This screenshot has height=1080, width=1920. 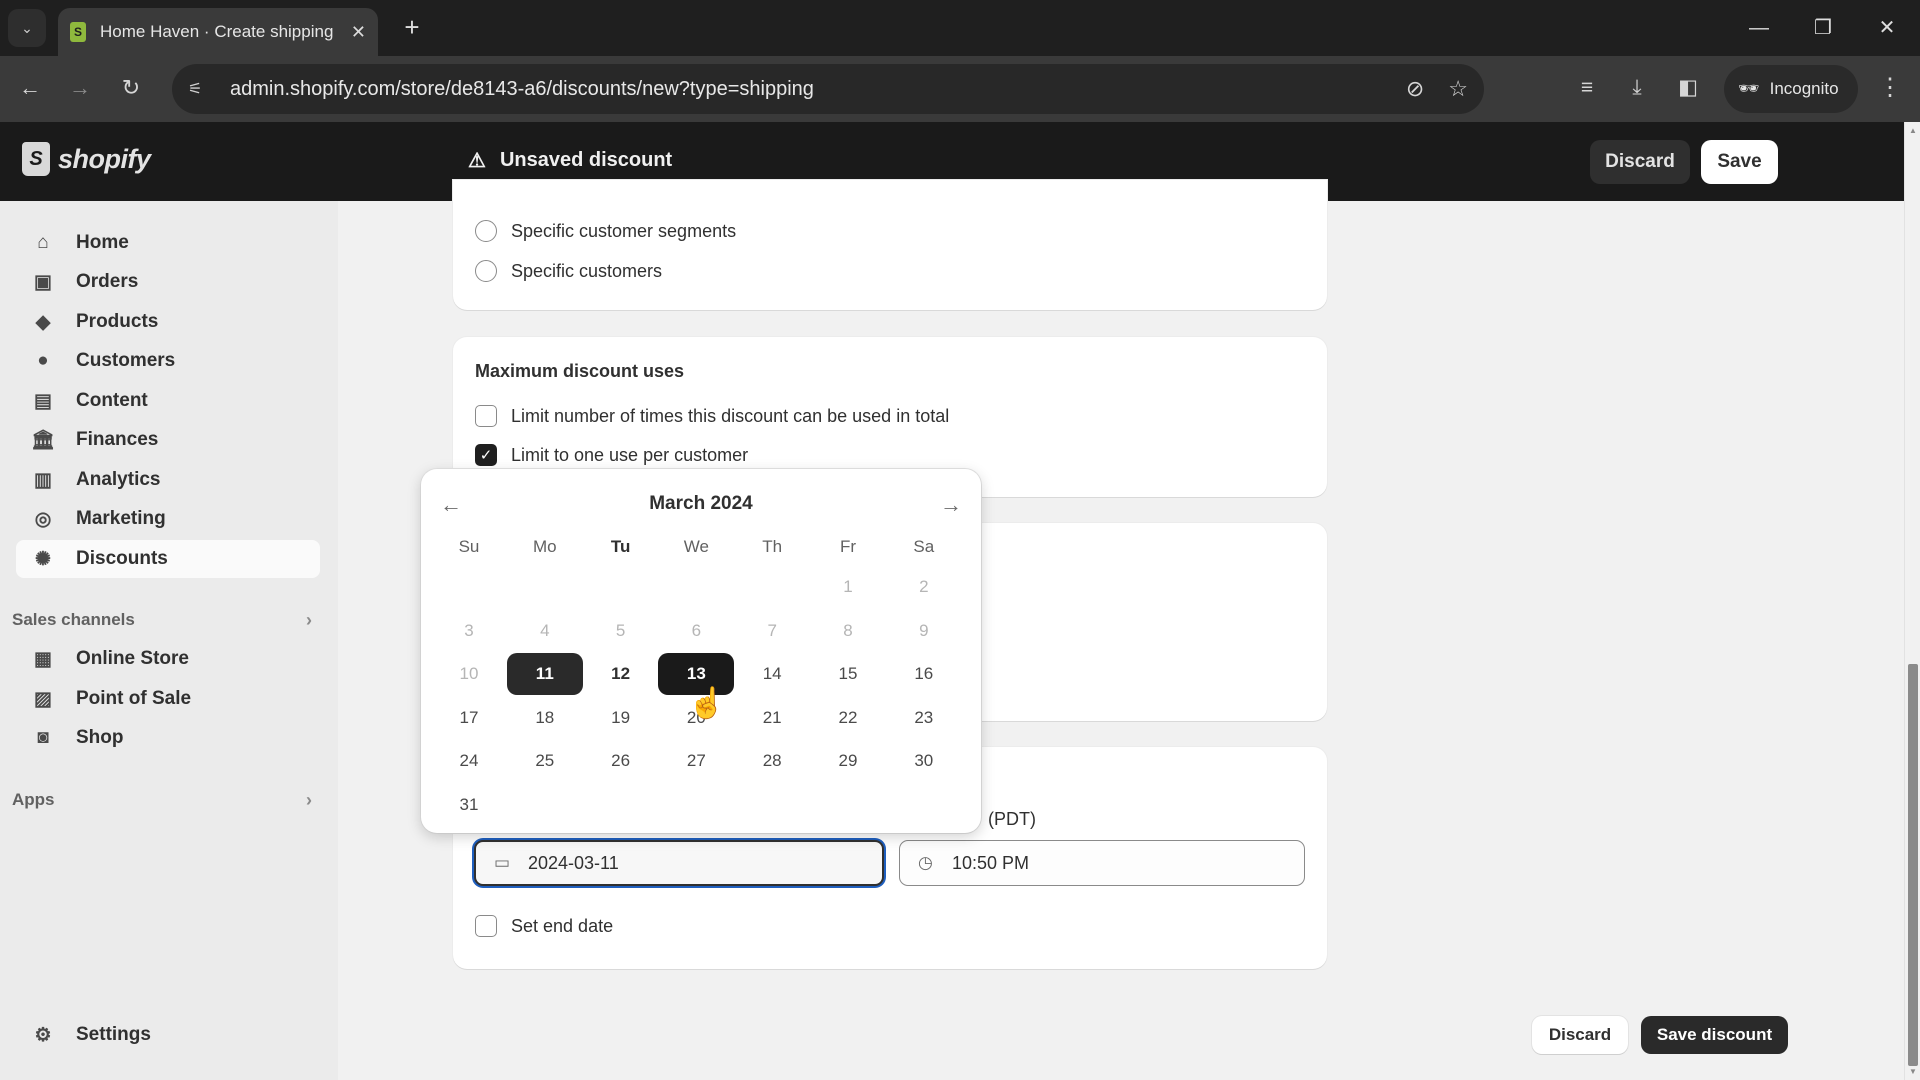 What do you see at coordinates (469, 761) in the screenshot?
I see `calendar-day: 24` at bounding box center [469, 761].